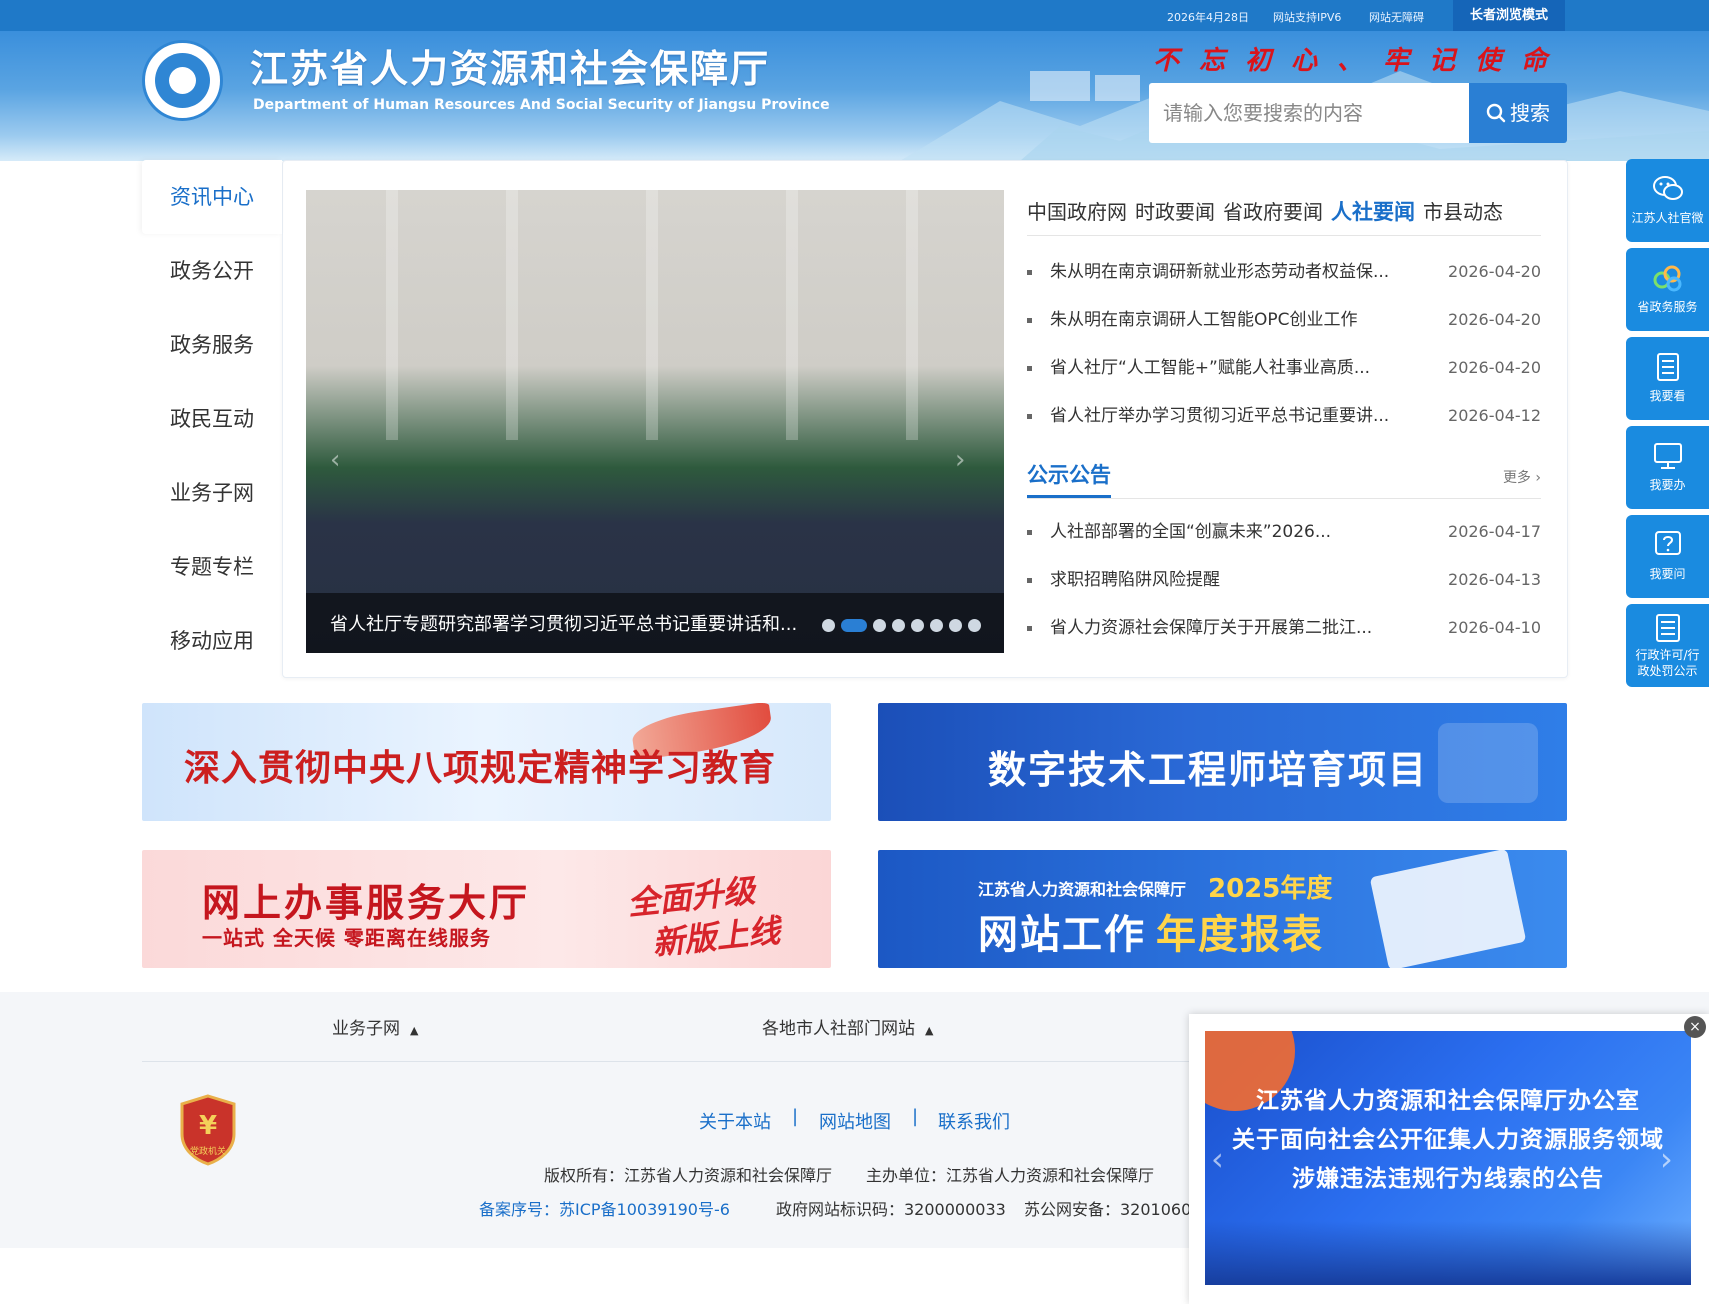  I want to click on tab-china-gov: 中国政府网, so click(1077, 210).